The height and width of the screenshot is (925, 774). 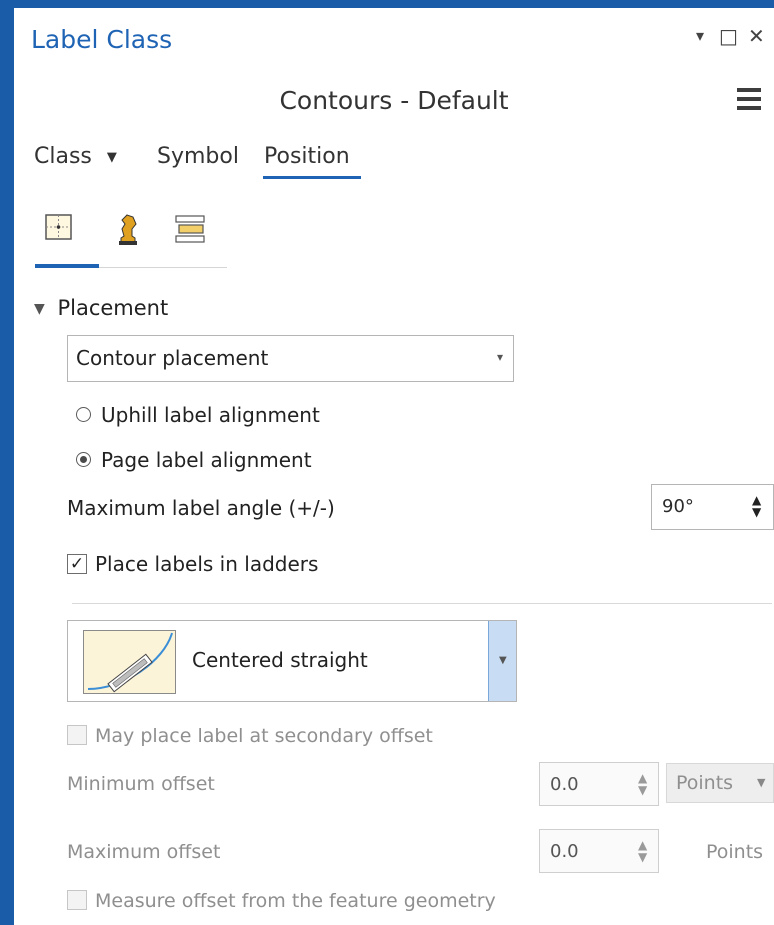 What do you see at coordinates (749, 99) in the screenshot?
I see `menu-icon` at bounding box center [749, 99].